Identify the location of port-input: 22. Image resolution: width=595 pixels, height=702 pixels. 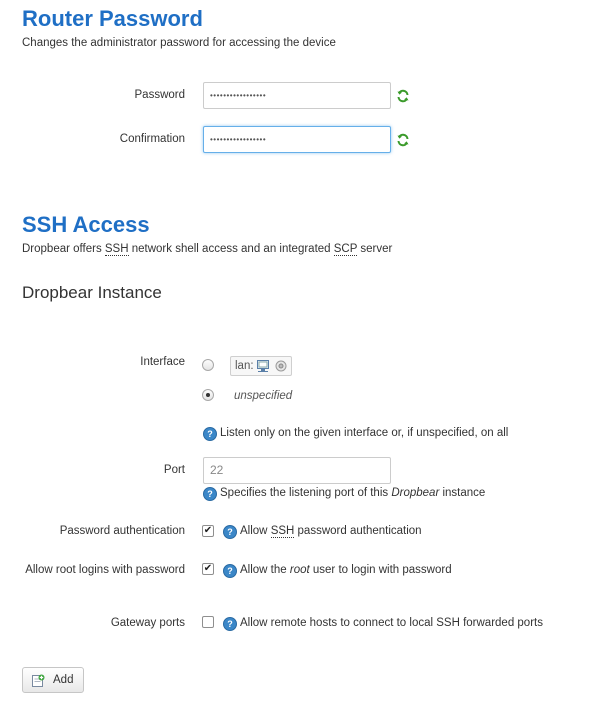
(297, 470).